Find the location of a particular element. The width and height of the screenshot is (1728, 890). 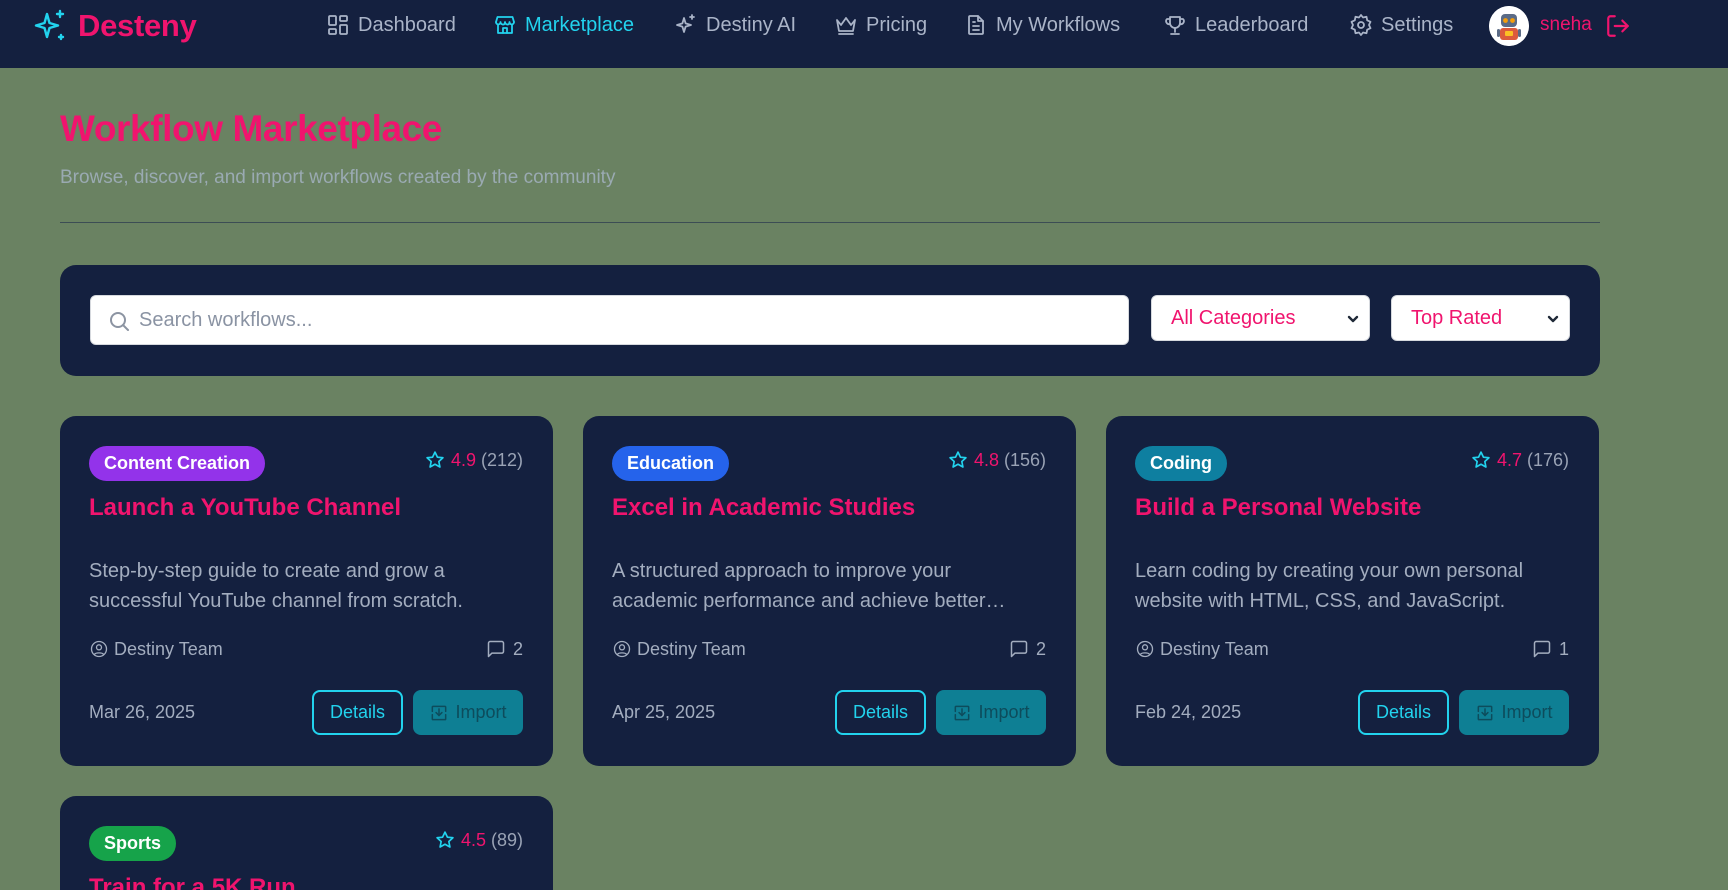

nav-pricing-label: Pricing is located at coordinates (897, 24).